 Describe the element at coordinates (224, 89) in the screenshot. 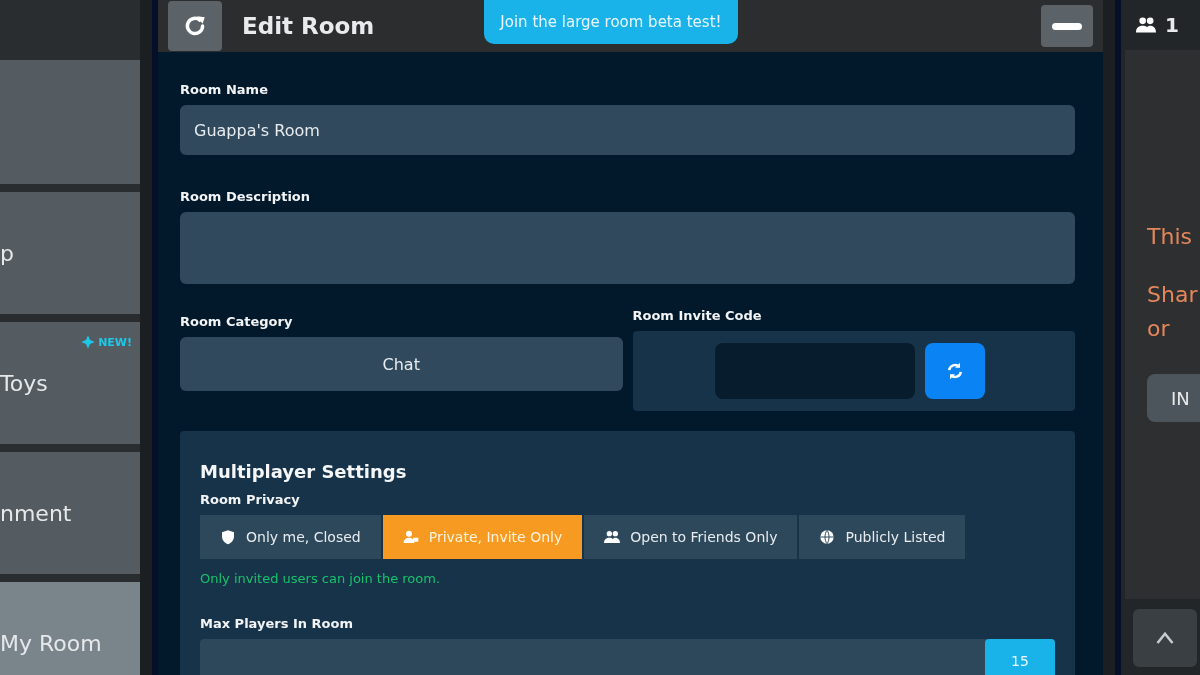

I see `field-label: Room Name` at that location.